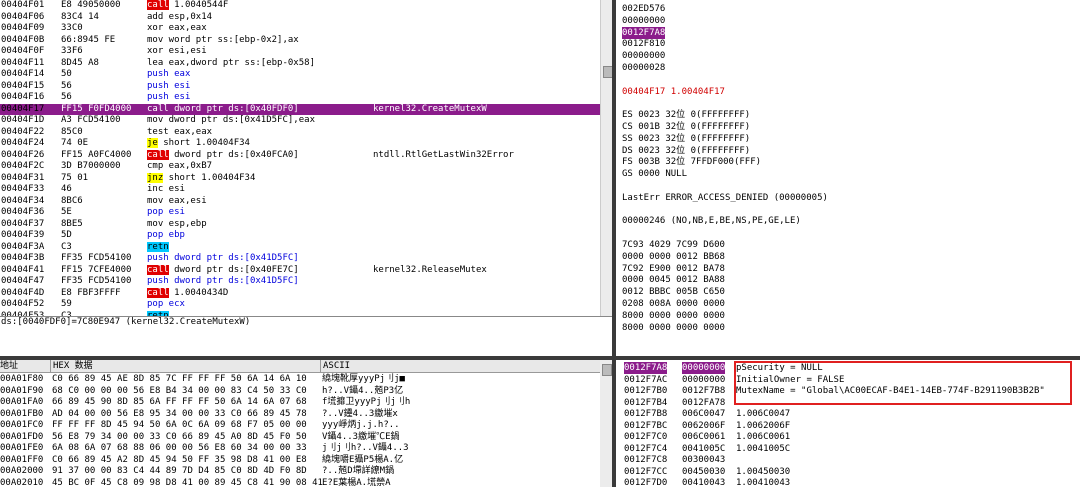 This screenshot has height=487, width=1080. Describe the element at coordinates (607, 370) in the screenshot. I see `scrollbar-thumb` at that location.